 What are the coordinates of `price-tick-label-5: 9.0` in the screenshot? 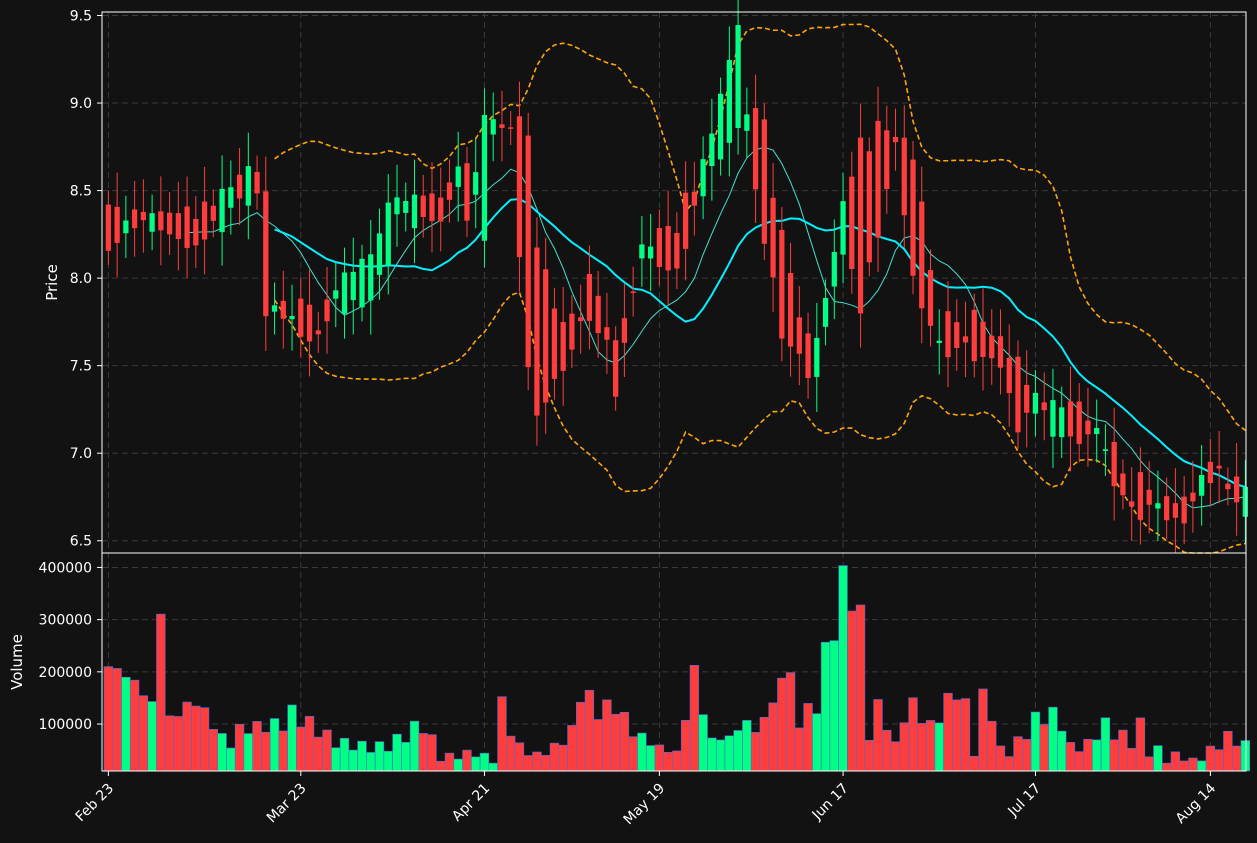 It's located at (81, 104).